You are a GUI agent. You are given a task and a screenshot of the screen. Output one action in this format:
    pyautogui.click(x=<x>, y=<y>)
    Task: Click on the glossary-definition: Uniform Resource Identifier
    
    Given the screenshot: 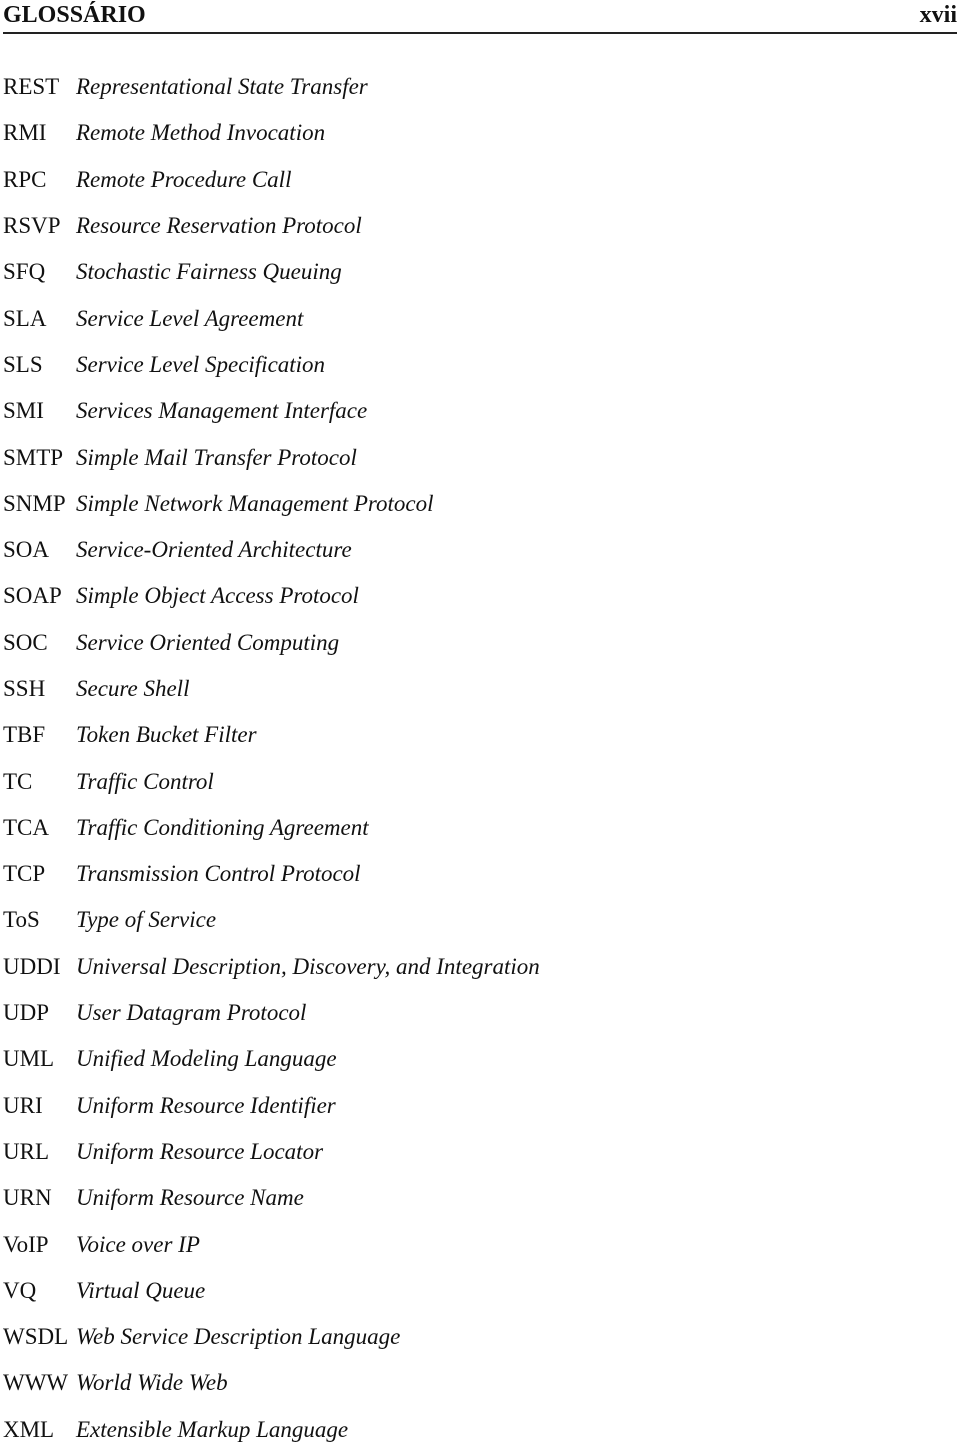 What is the action you would take?
    pyautogui.click(x=206, y=1105)
    